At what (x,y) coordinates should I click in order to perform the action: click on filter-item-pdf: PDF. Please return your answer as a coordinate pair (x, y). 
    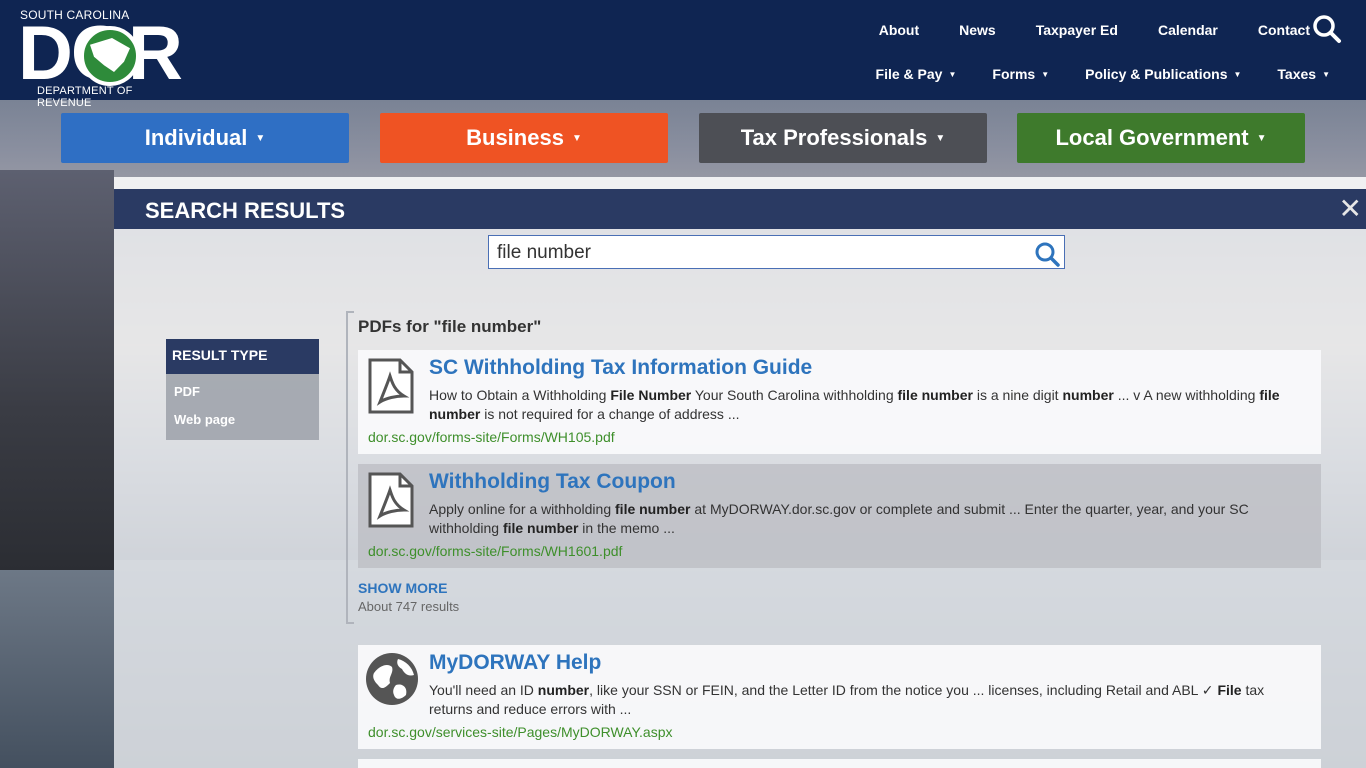
    Looking at the image, I should click on (242, 392).